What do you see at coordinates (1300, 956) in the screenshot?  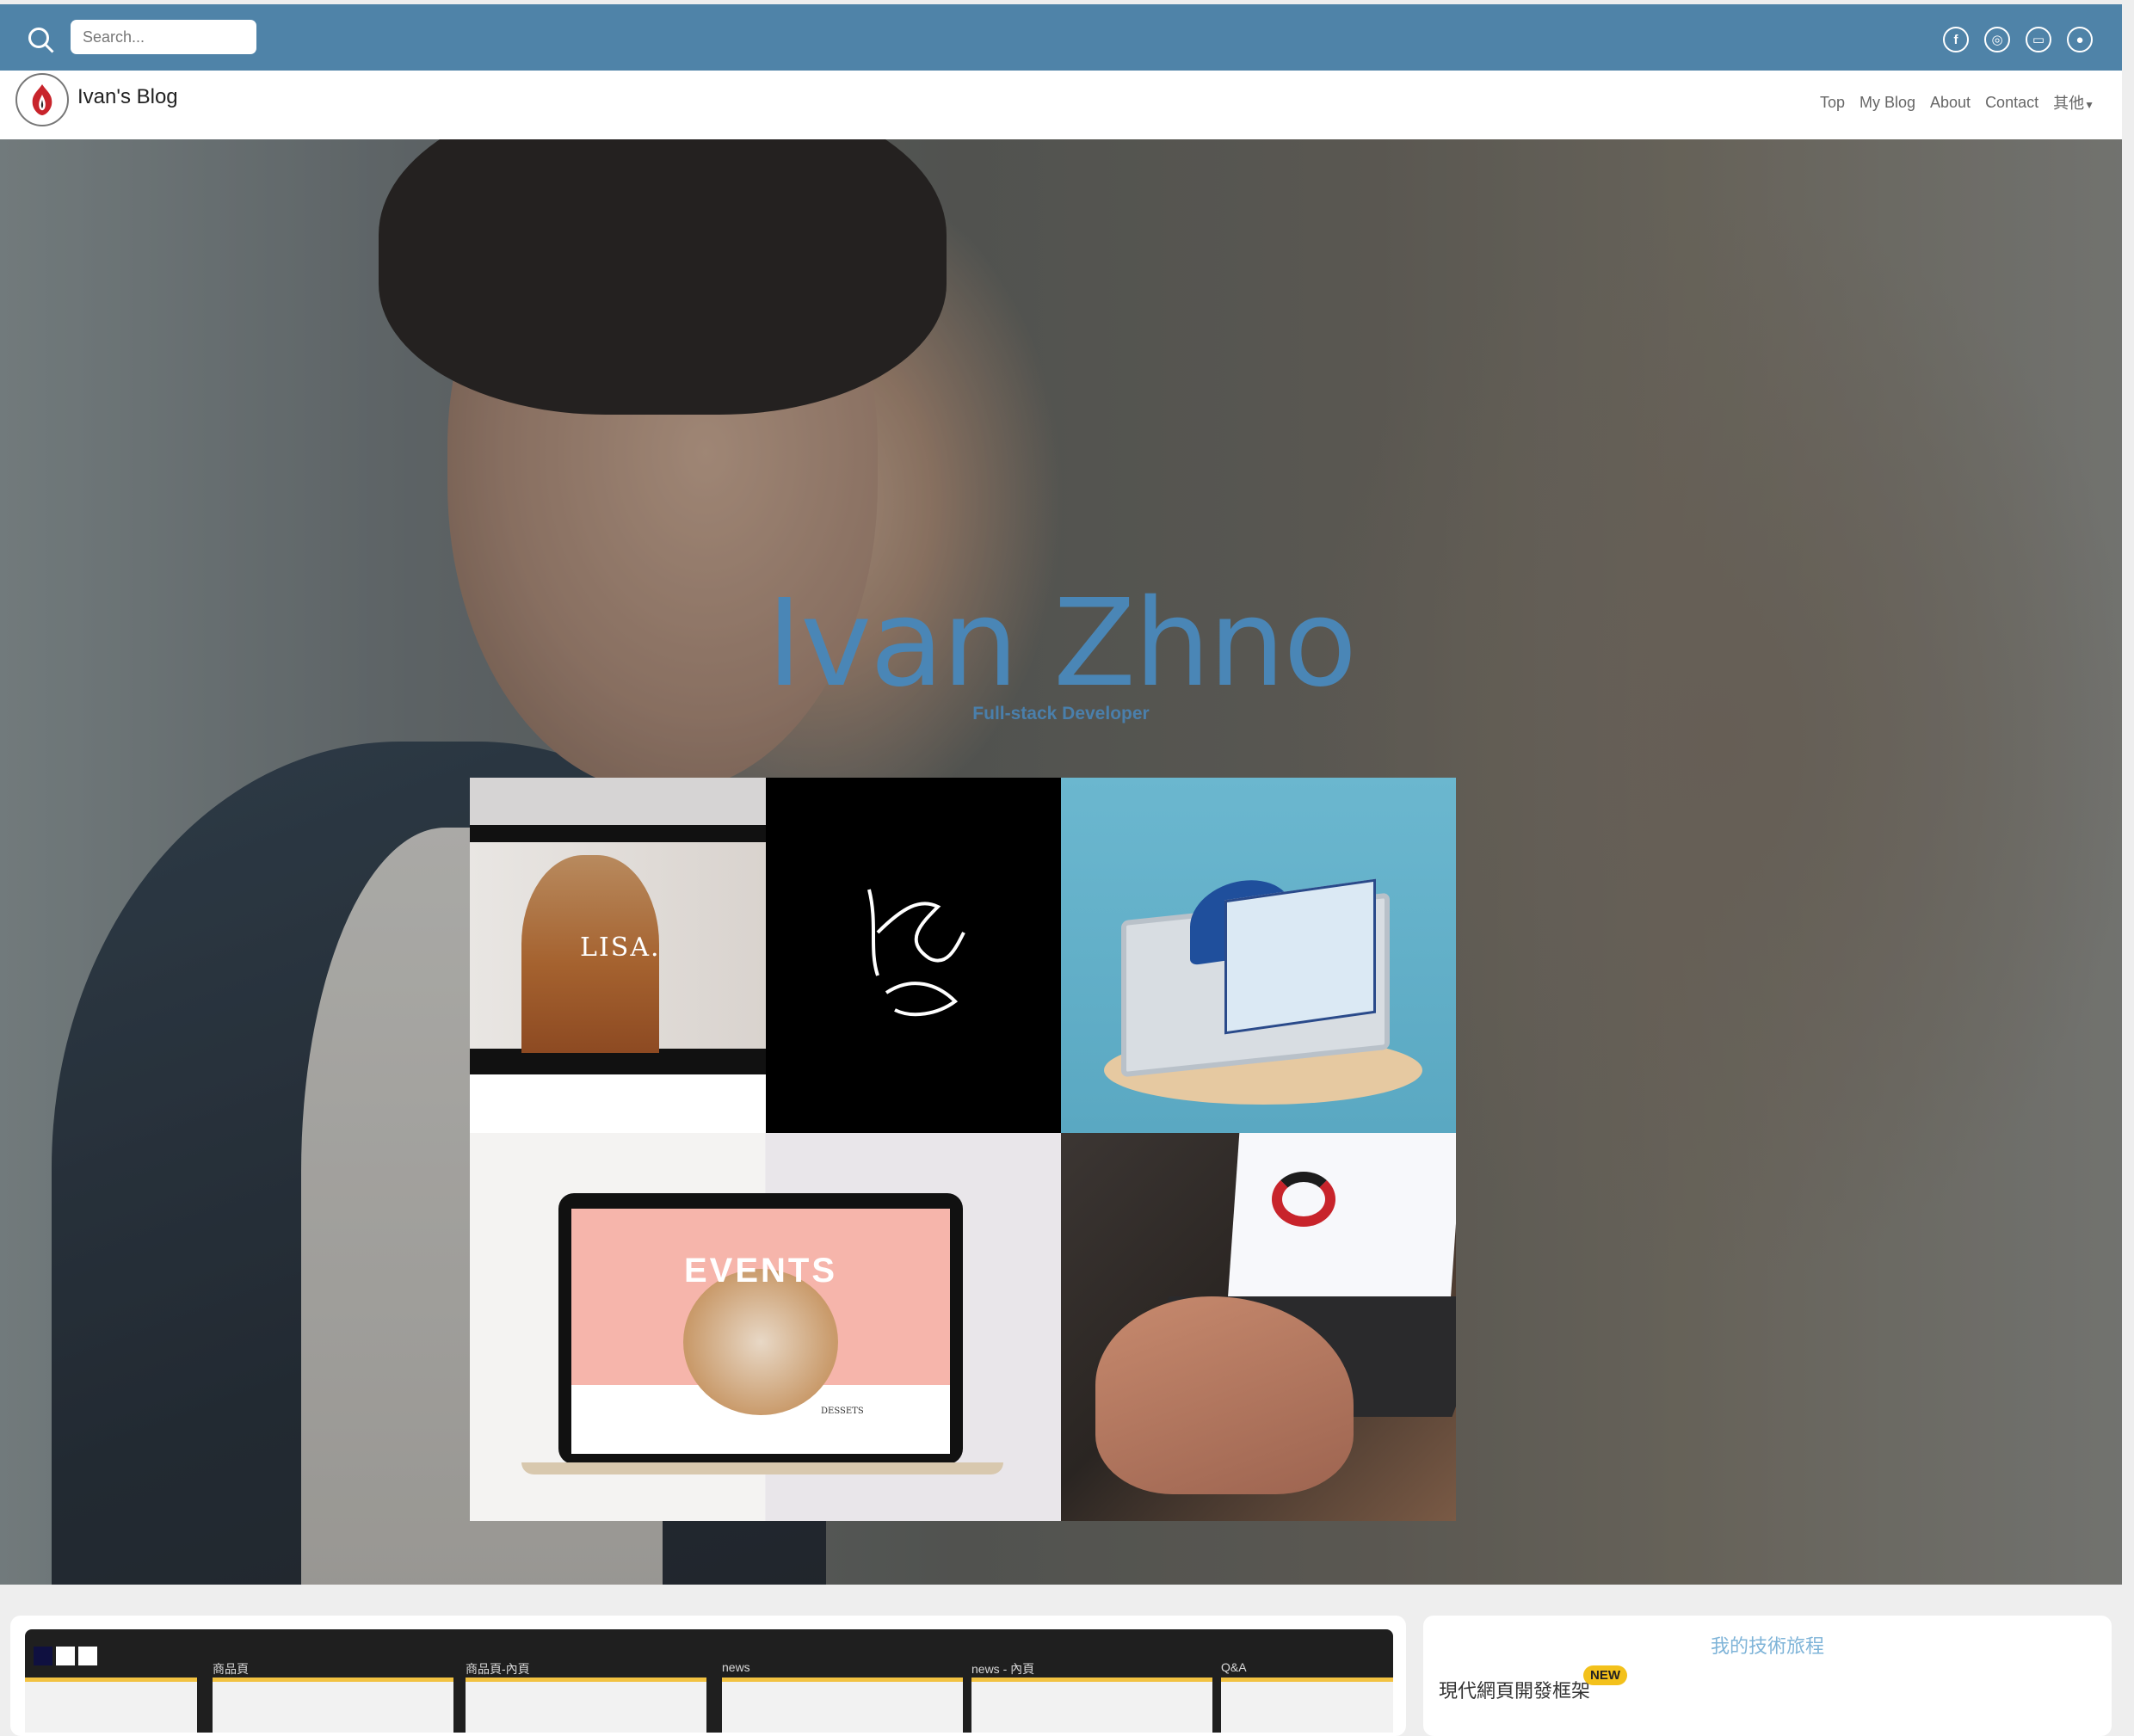 I see `tile-card` at bounding box center [1300, 956].